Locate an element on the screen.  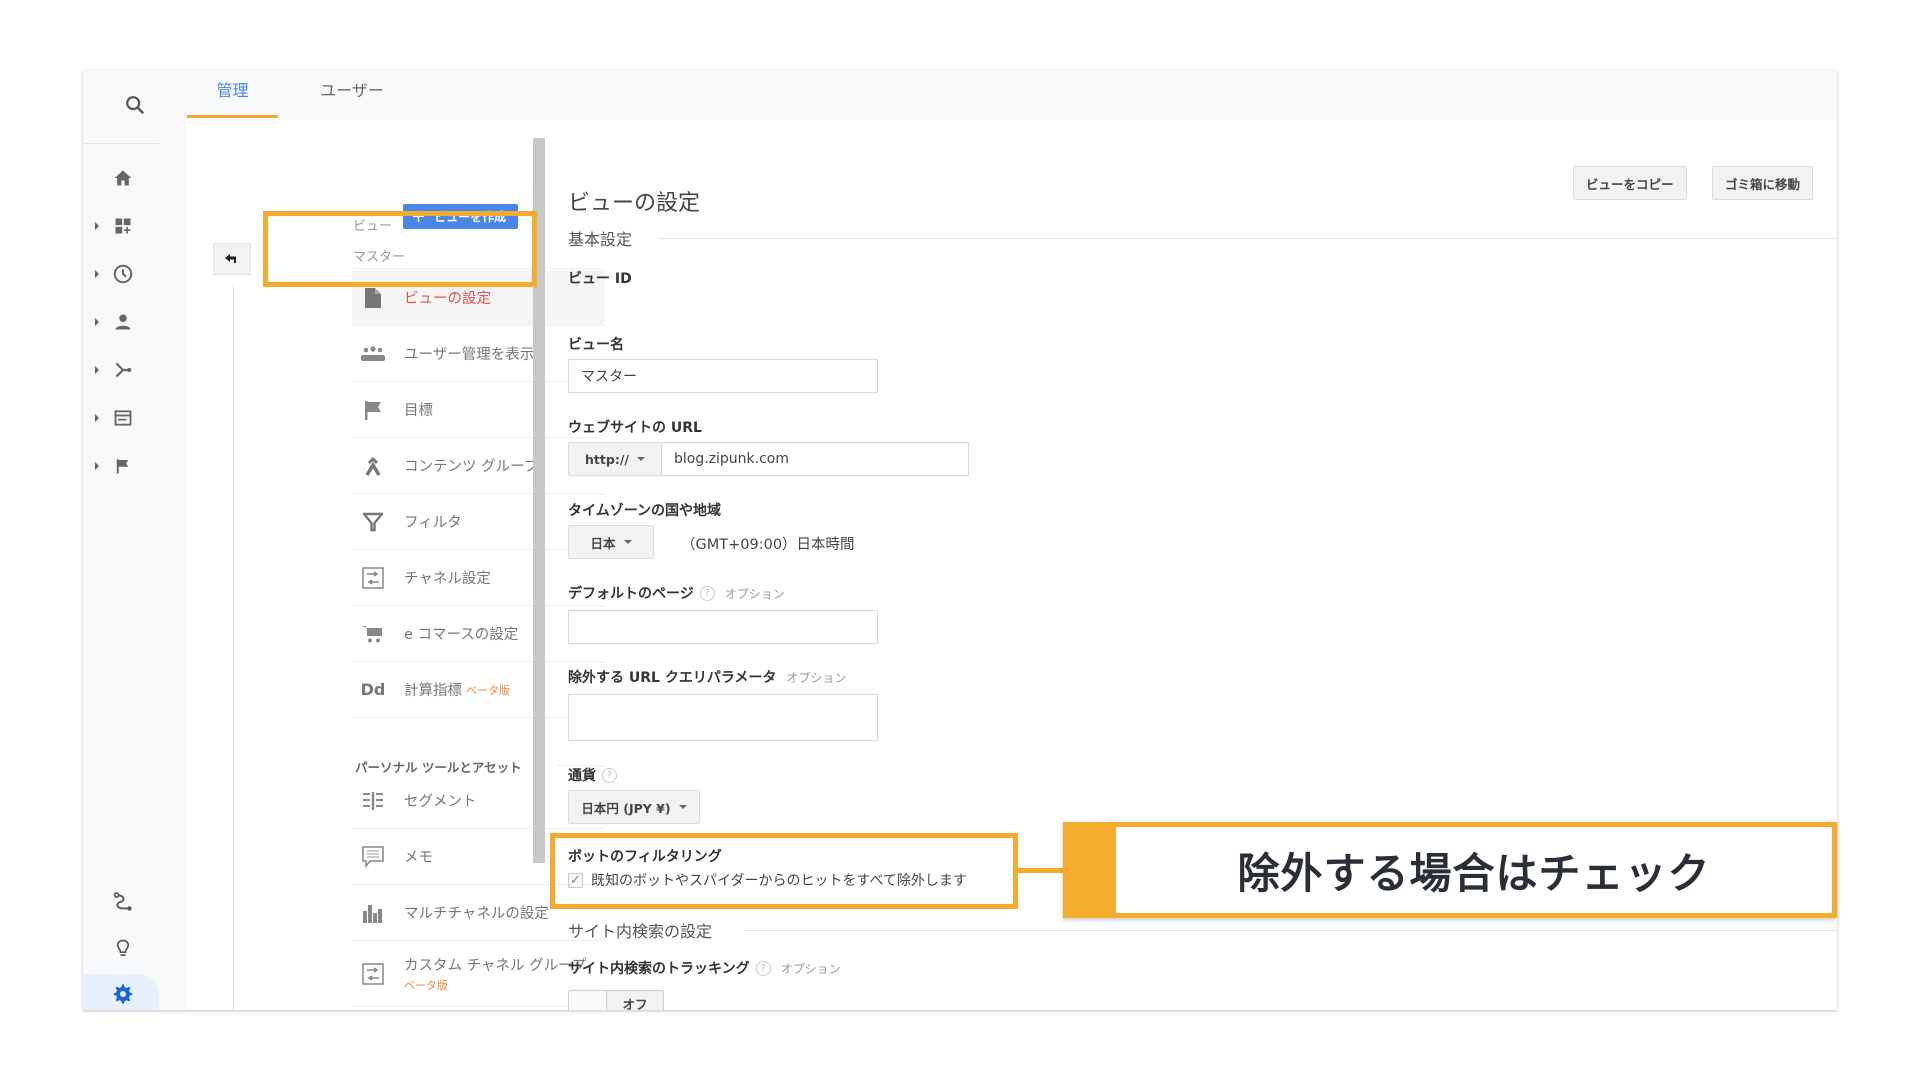
tab-bar: 管理 ユーザー is located at coordinates (1012, 95).